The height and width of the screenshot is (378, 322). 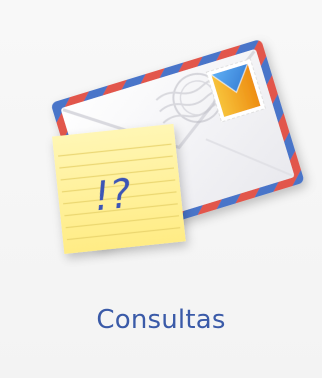 I want to click on sticky-note-text: !?, so click(x=113, y=196).